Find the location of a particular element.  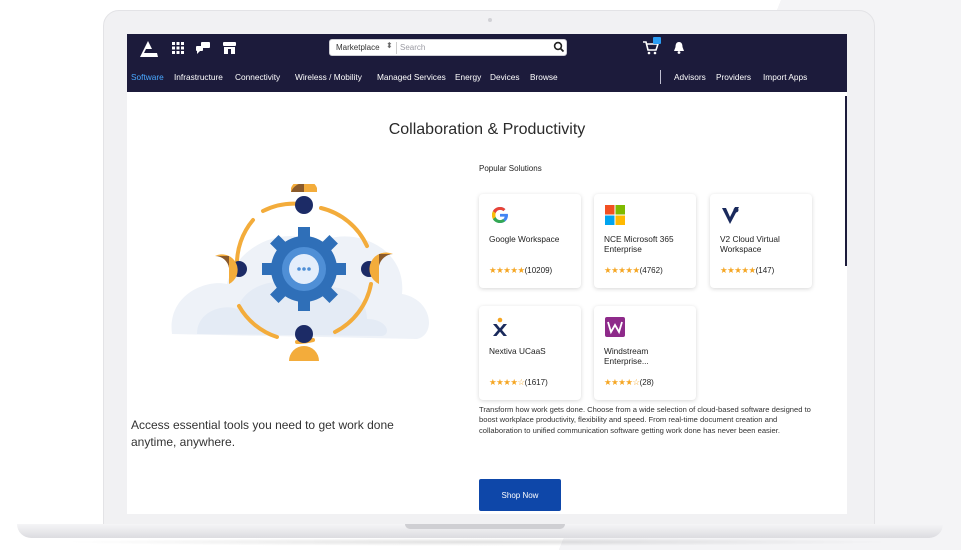

solution-name: V2 Cloud Virtual Workspace is located at coordinates (750, 244).